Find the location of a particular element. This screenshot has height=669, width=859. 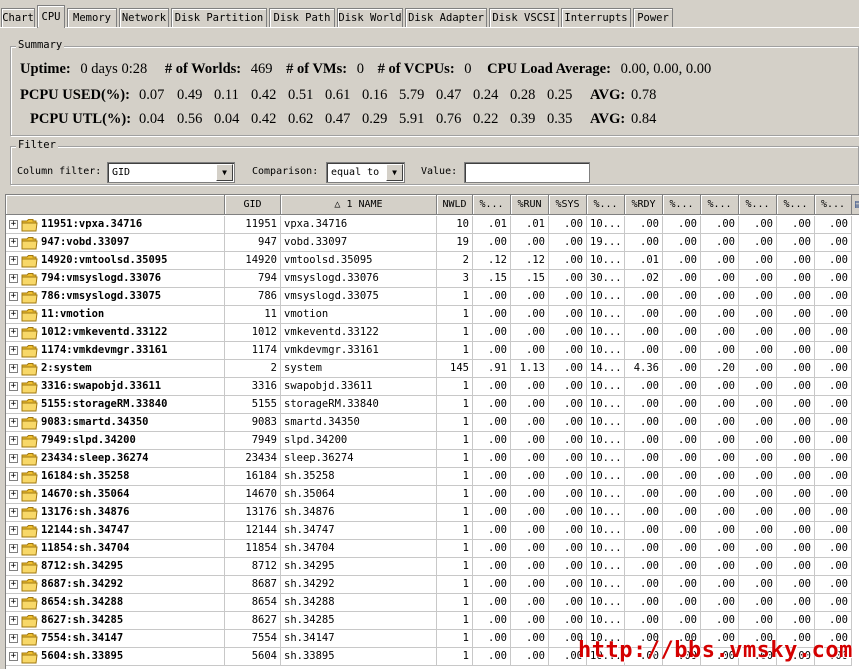

group-tree-cell: +2:system is located at coordinates (115, 369).